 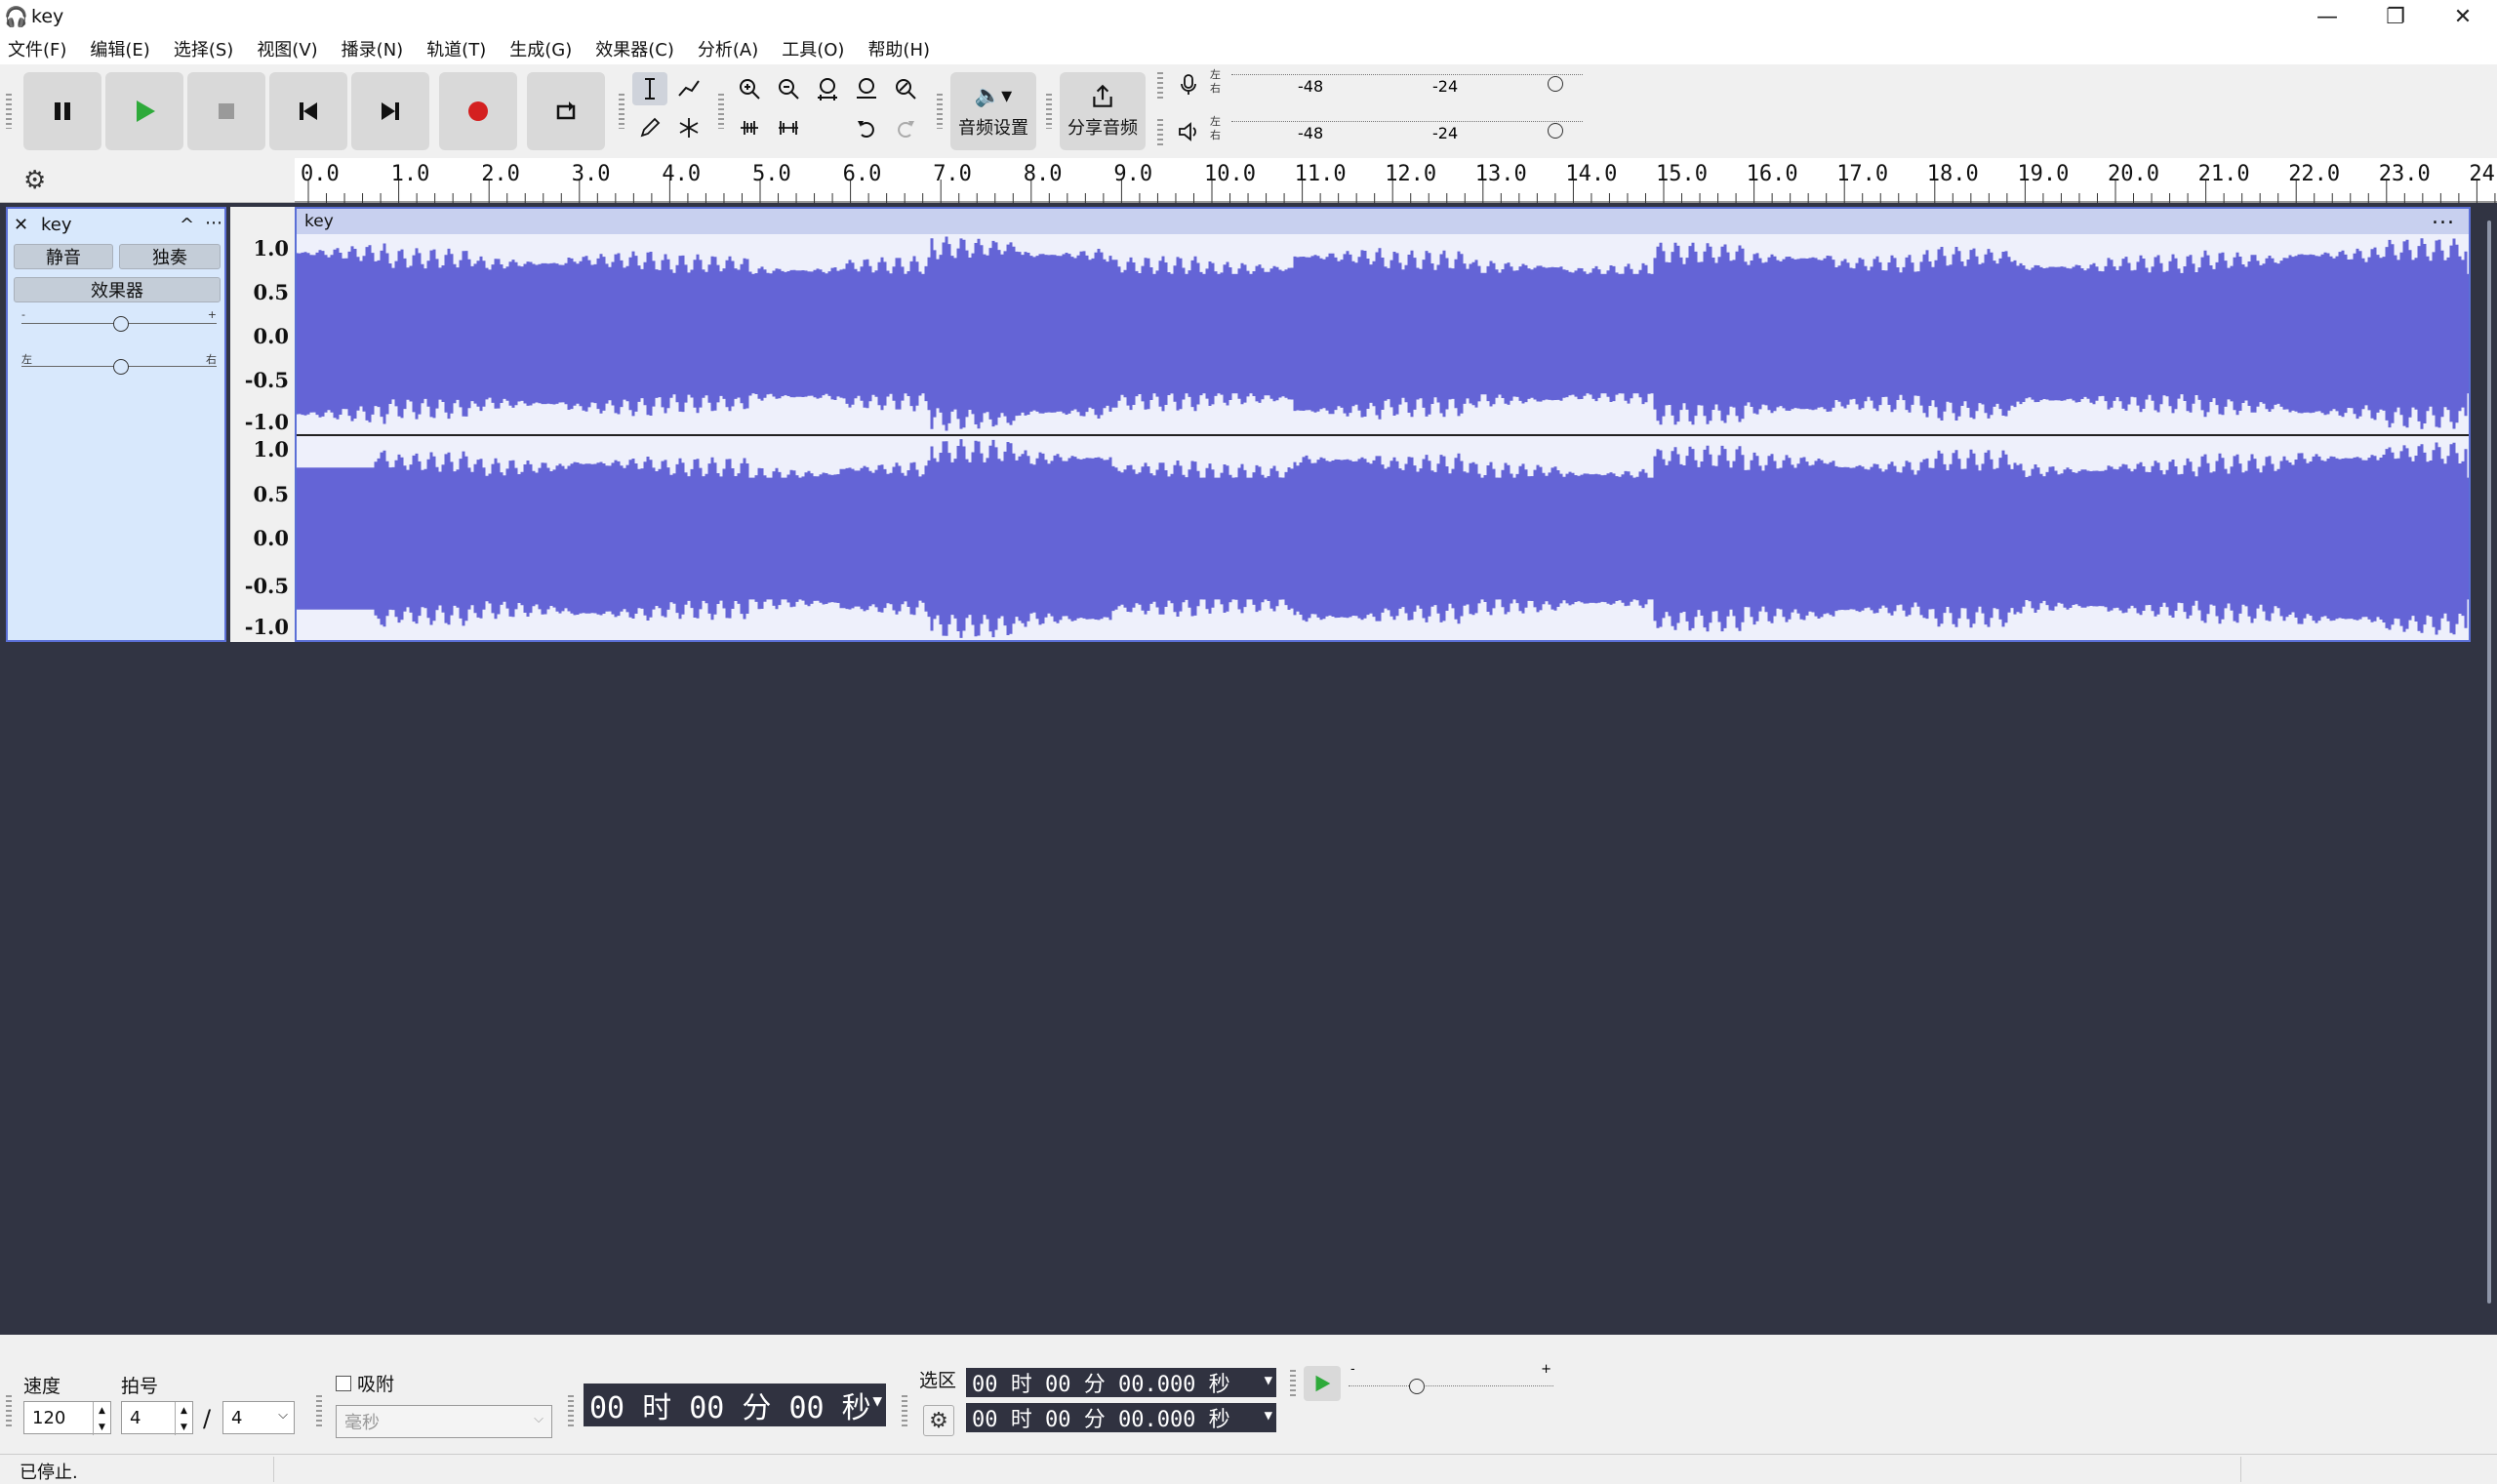 What do you see at coordinates (2463, 16) in the screenshot?
I see `close-button: ✕` at bounding box center [2463, 16].